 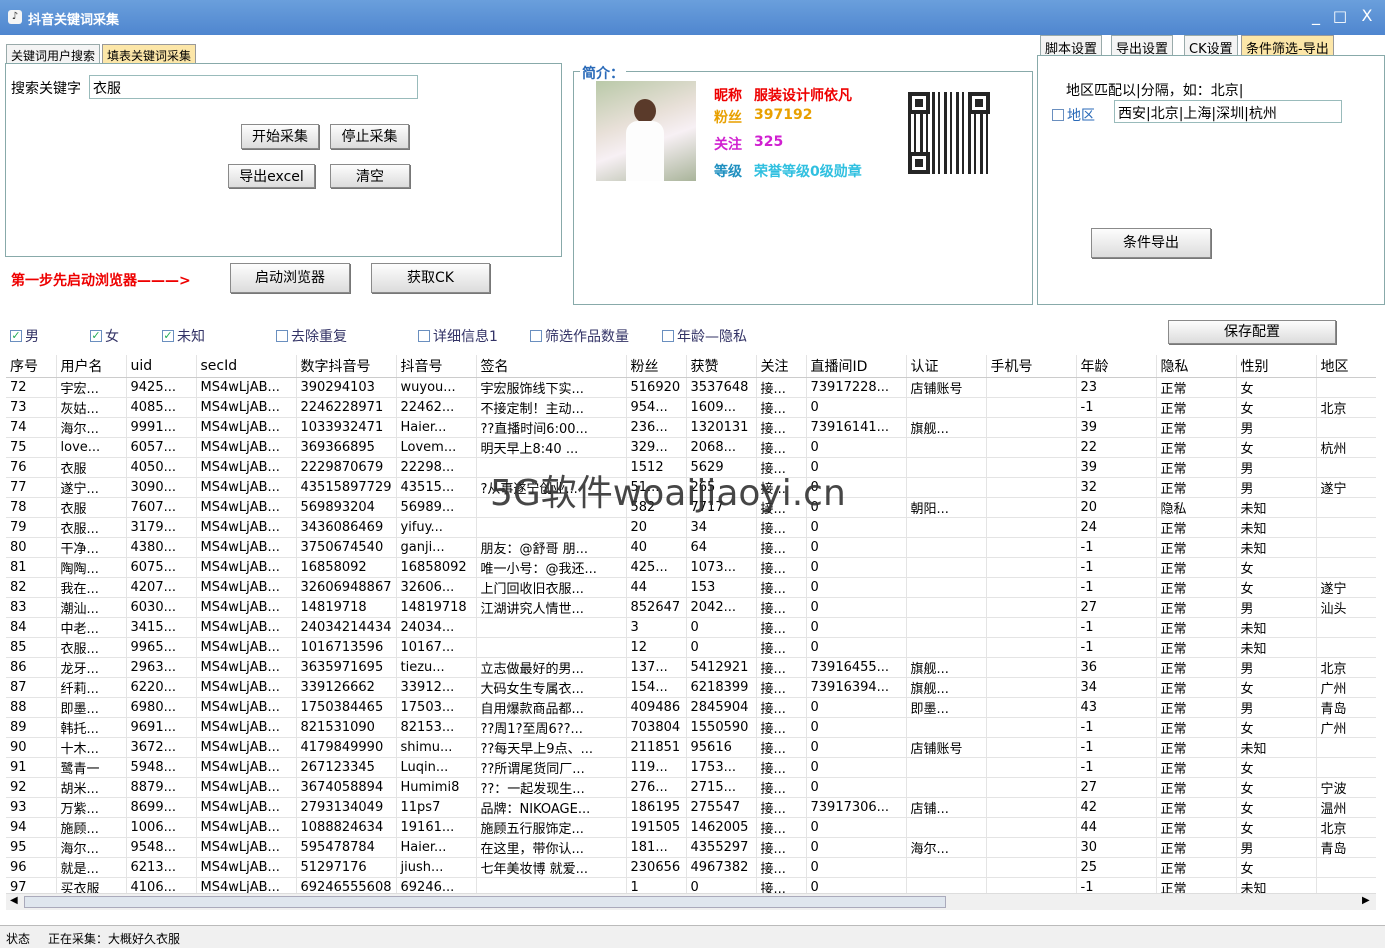 What do you see at coordinates (436, 366) in the screenshot?
I see `column-header: 抖音号` at bounding box center [436, 366].